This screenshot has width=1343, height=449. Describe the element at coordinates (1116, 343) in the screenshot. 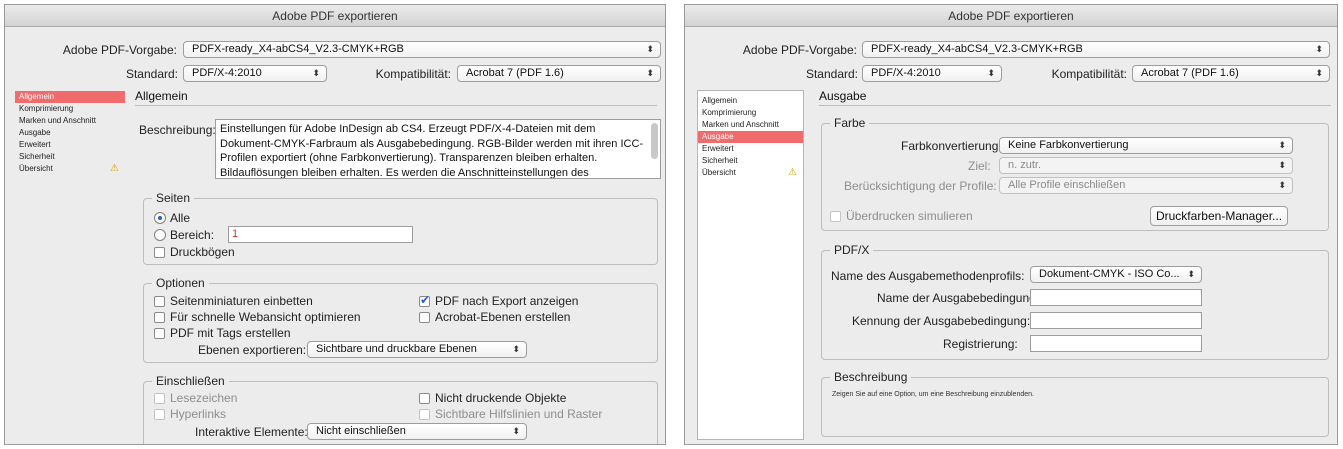

I see `registry-input` at that location.